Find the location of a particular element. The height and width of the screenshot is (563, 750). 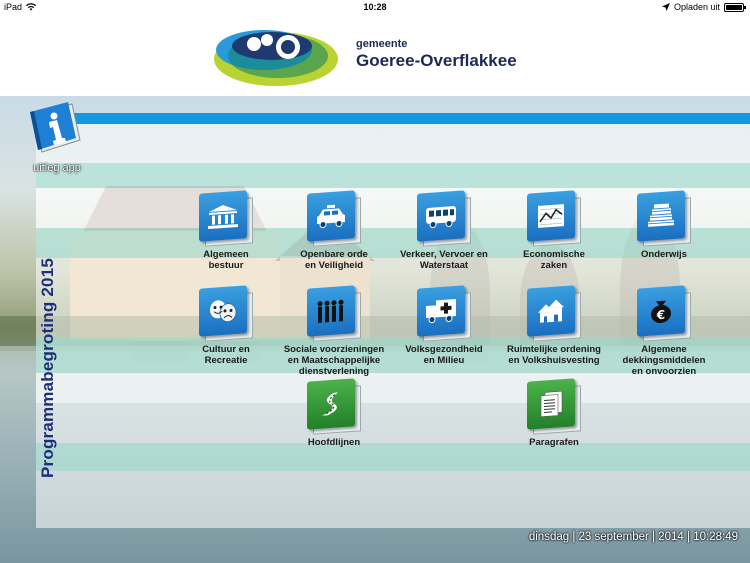

info-app-button: uitleg app is located at coordinates (57, 137).